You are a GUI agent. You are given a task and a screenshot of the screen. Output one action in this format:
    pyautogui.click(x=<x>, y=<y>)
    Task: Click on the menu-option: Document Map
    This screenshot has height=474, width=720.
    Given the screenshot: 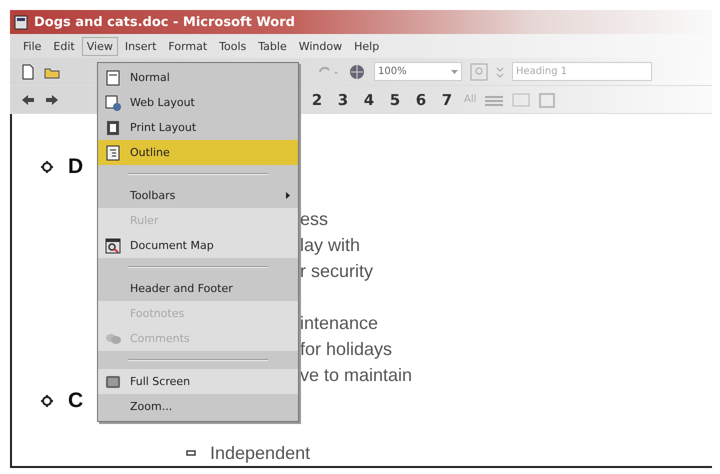 What is the action you would take?
    pyautogui.click(x=198, y=245)
    